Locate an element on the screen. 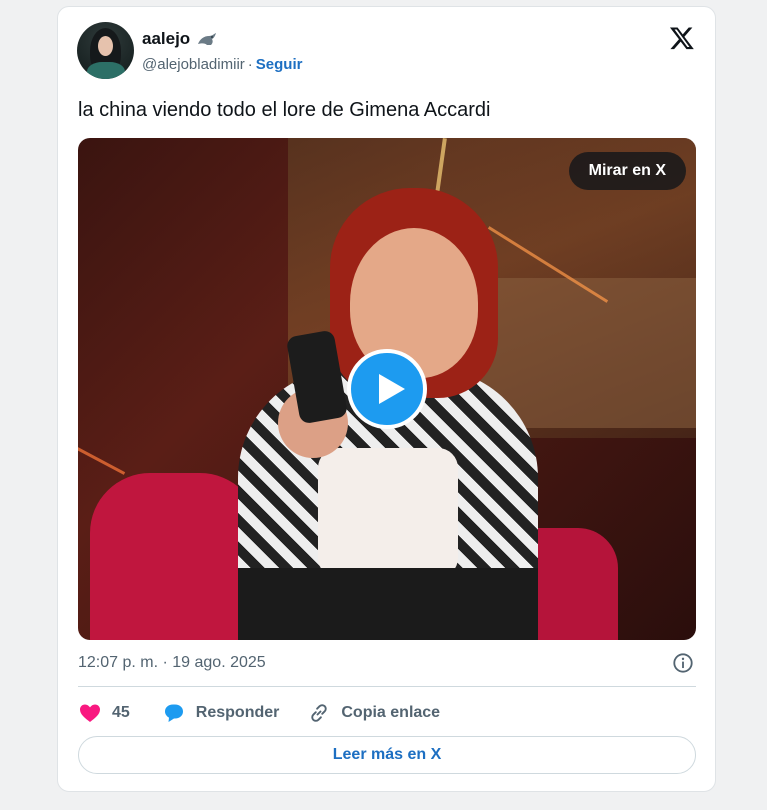 The width and height of the screenshot is (767, 810). read-more-button: Leer más en X is located at coordinates (387, 755).